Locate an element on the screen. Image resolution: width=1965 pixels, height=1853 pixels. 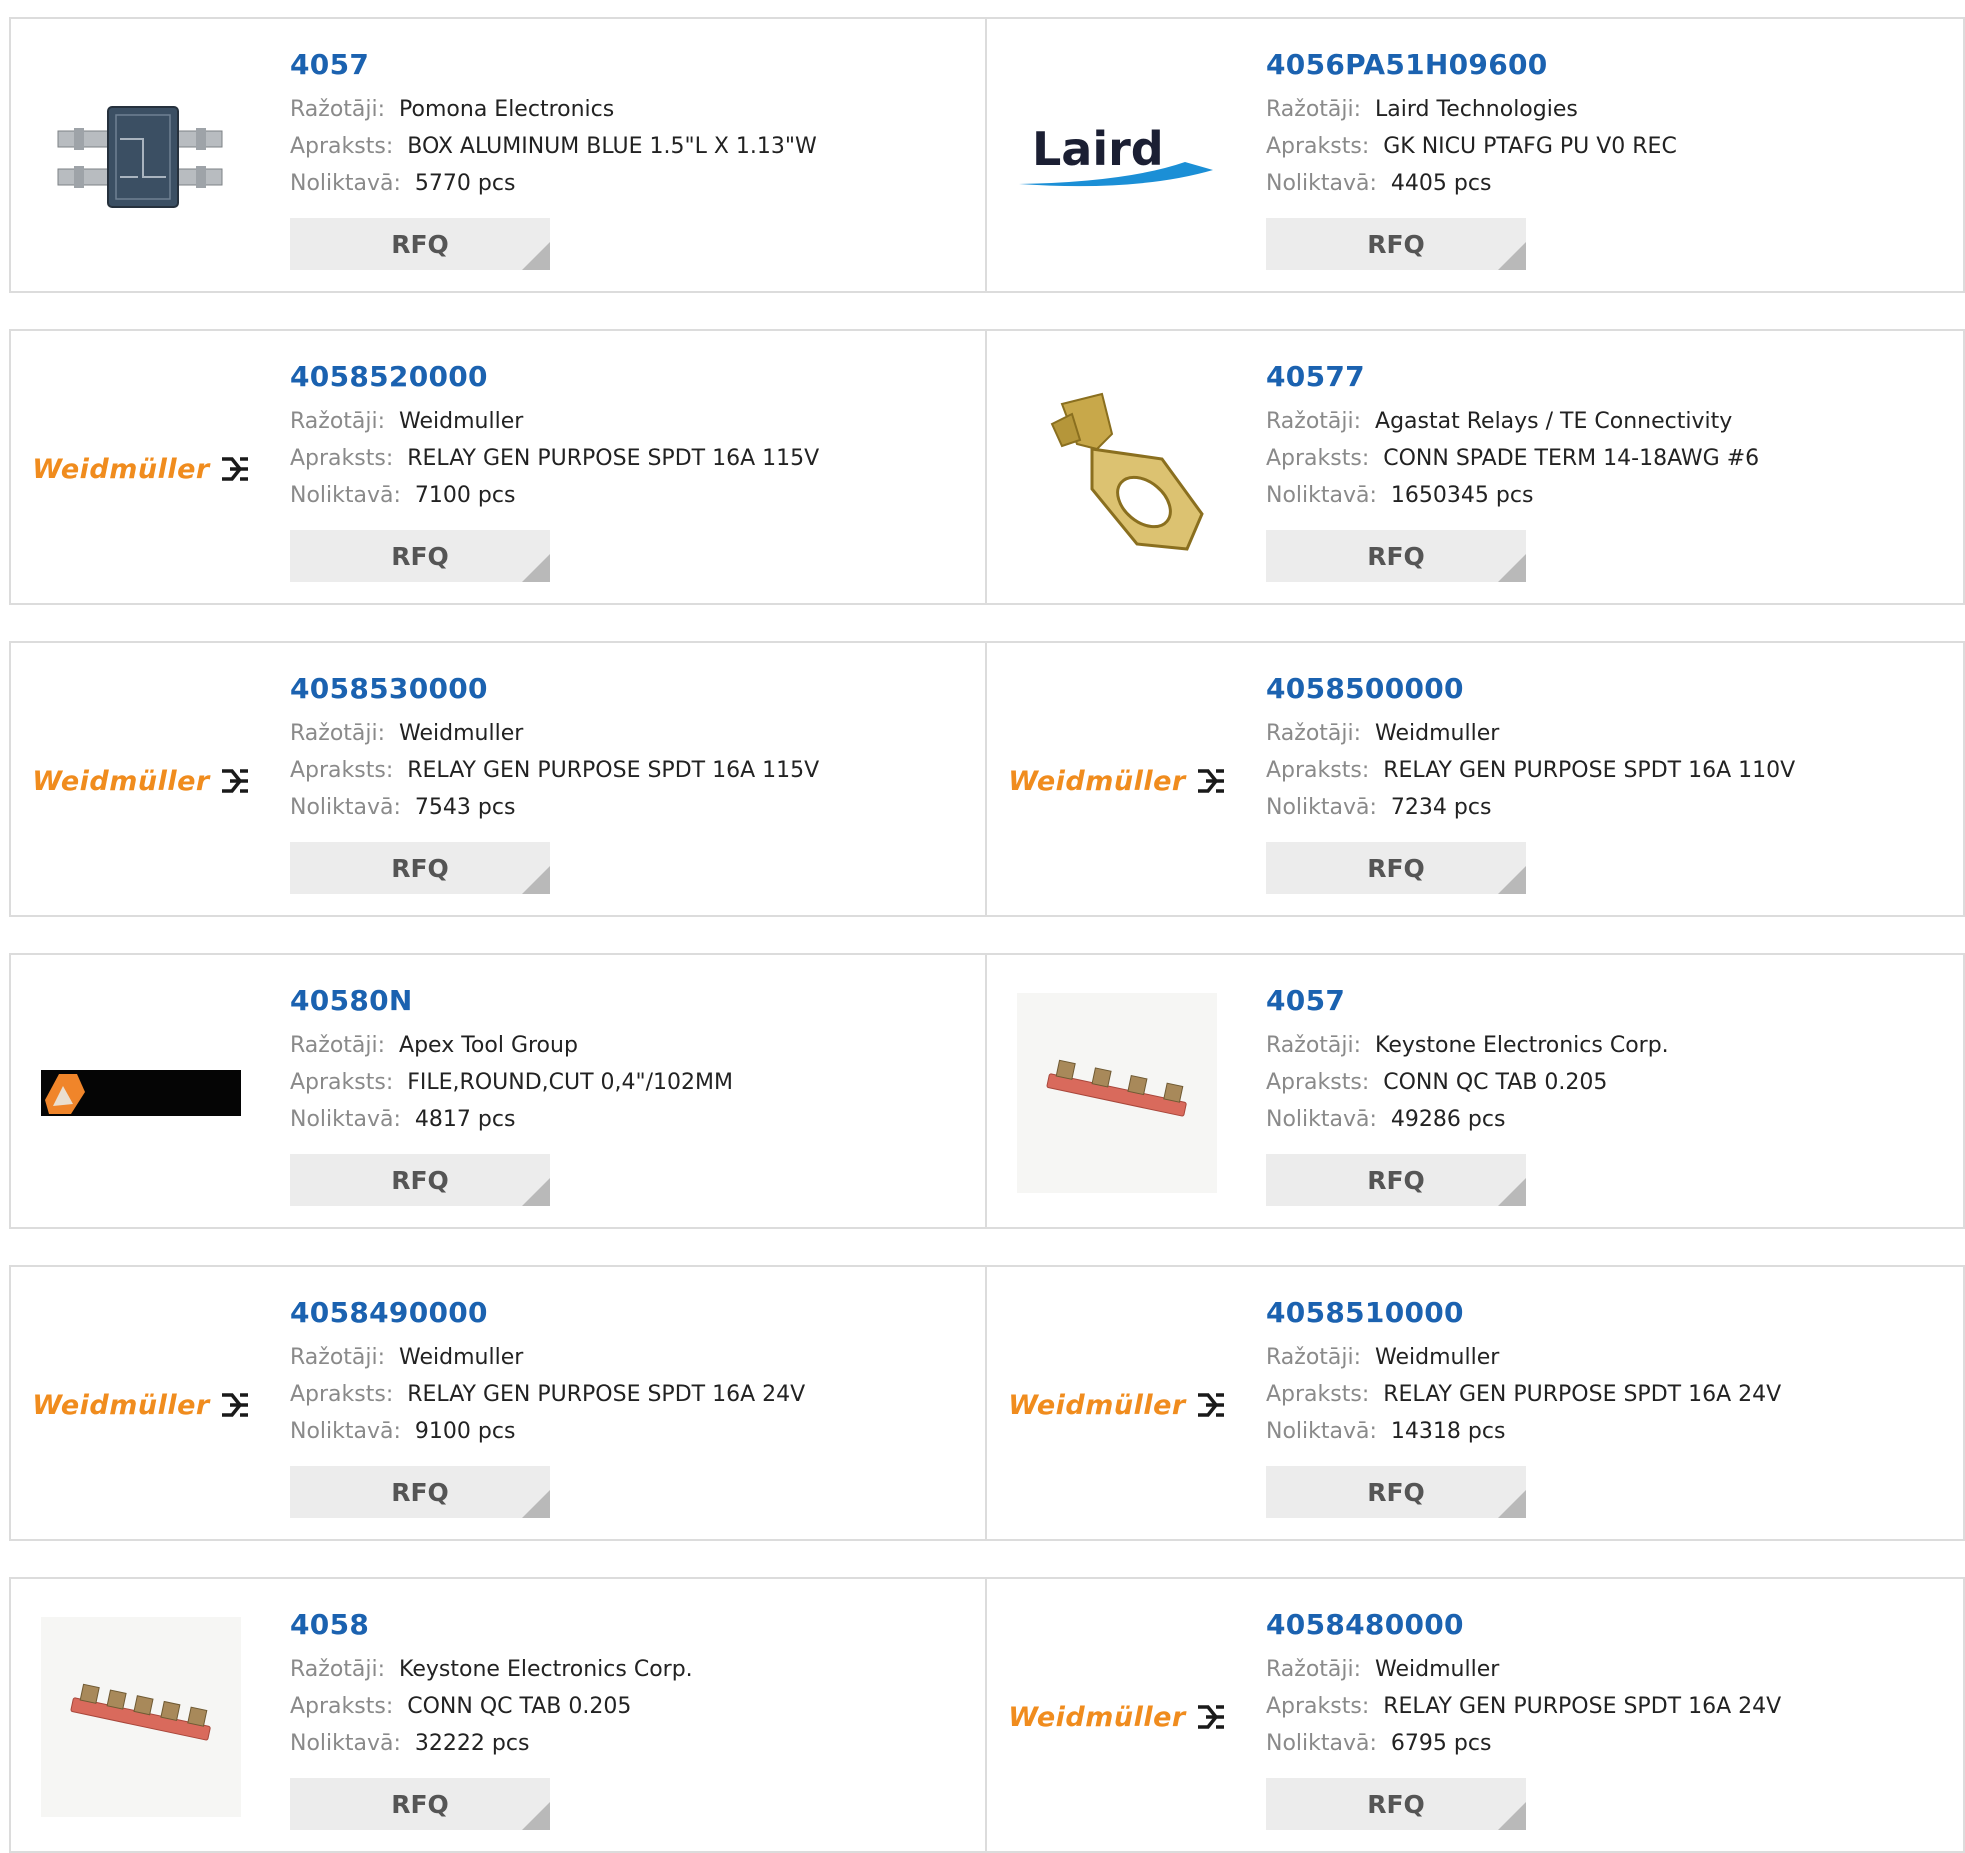
part-number-link: 4058530000 is located at coordinates (554, 689).